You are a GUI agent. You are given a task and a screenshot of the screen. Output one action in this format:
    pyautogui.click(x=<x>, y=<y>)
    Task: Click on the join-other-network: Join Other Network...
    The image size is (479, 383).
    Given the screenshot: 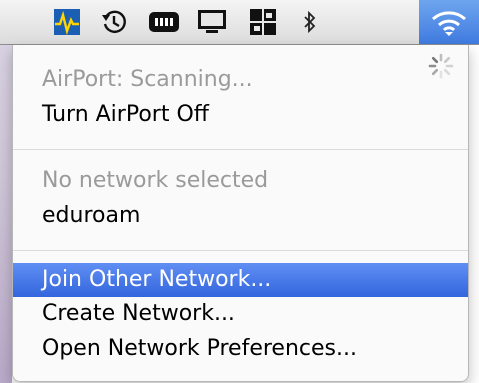 What is the action you would take?
    pyautogui.click(x=240, y=280)
    